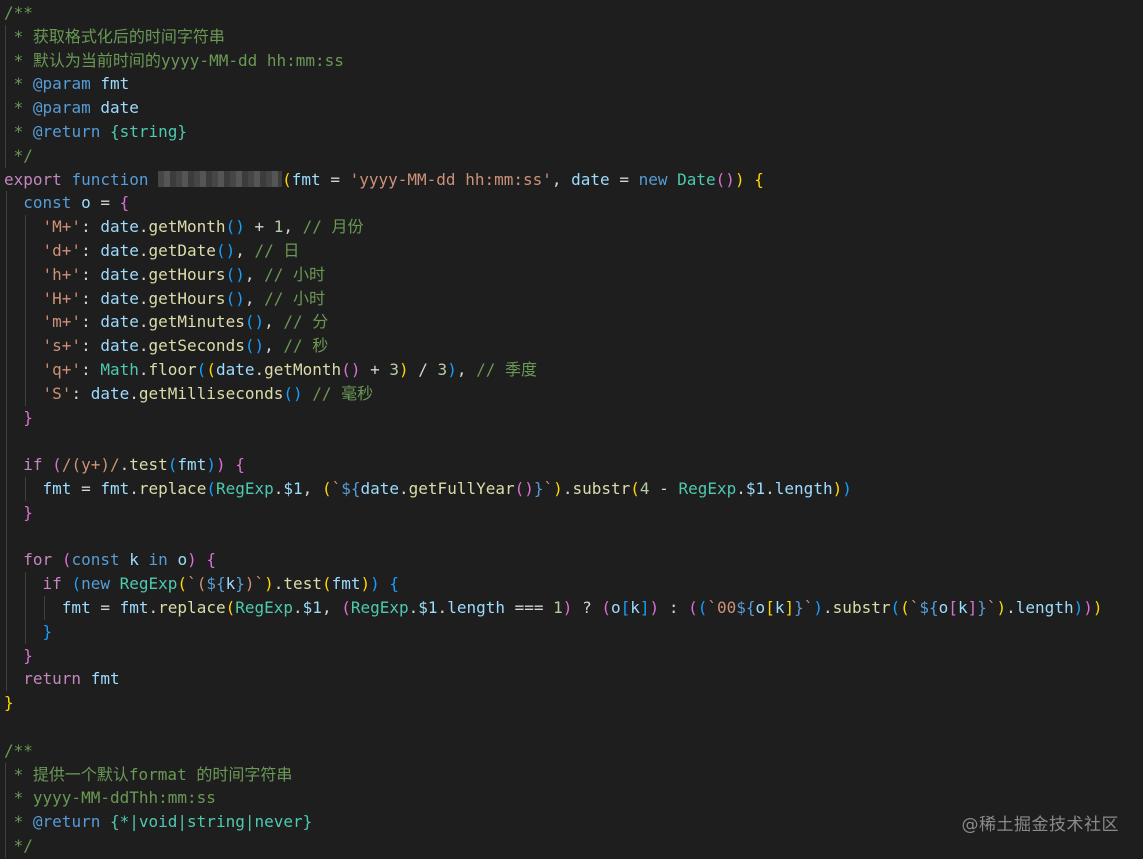  Describe the element at coordinates (61, 84) in the screenshot. I see `code-token: @param` at that location.